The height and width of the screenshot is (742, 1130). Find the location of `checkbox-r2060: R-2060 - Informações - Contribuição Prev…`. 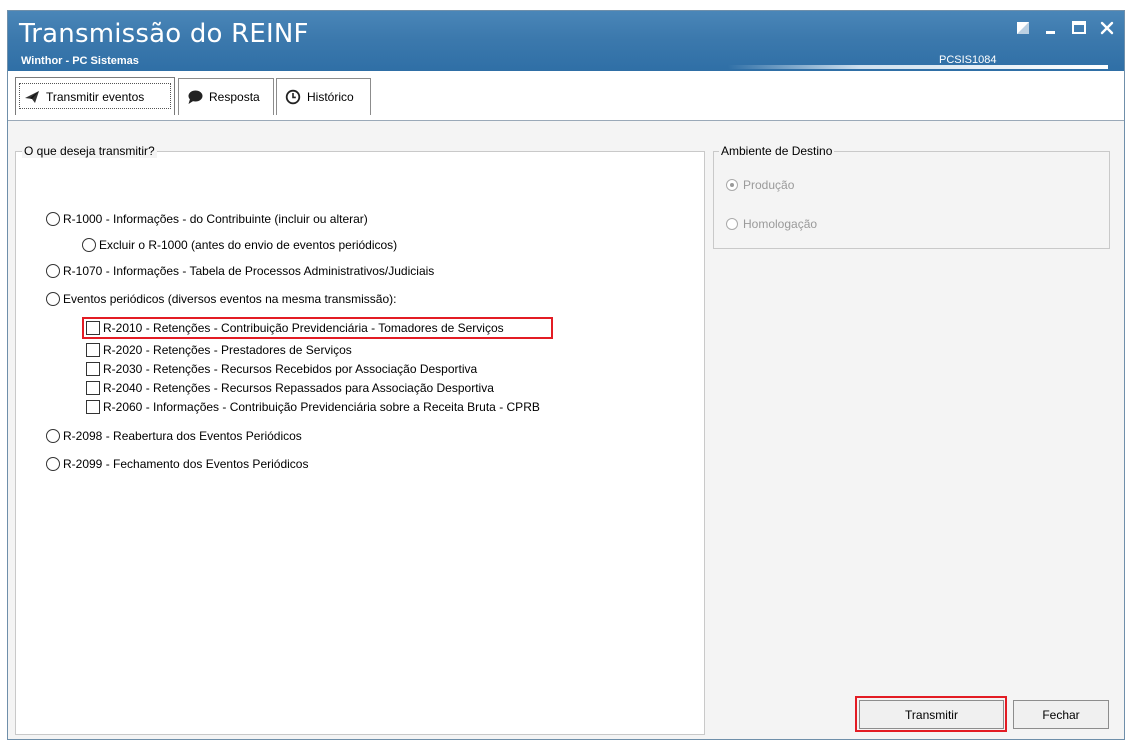

checkbox-r2060: R-2060 - Informações - Contribuição Prev… is located at coordinates (313, 407).